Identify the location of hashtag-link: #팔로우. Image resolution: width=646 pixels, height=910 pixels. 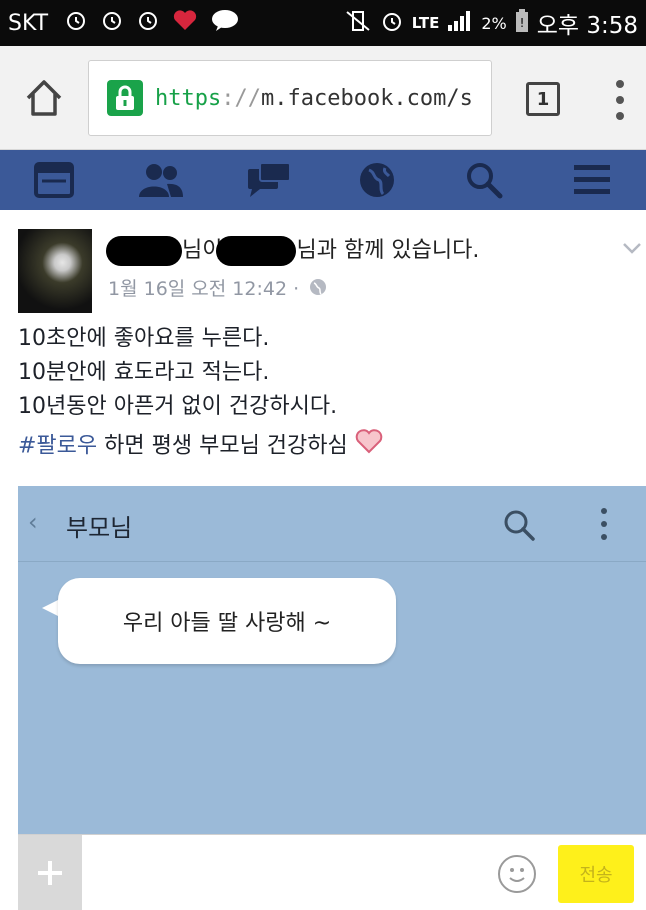
(57, 446).